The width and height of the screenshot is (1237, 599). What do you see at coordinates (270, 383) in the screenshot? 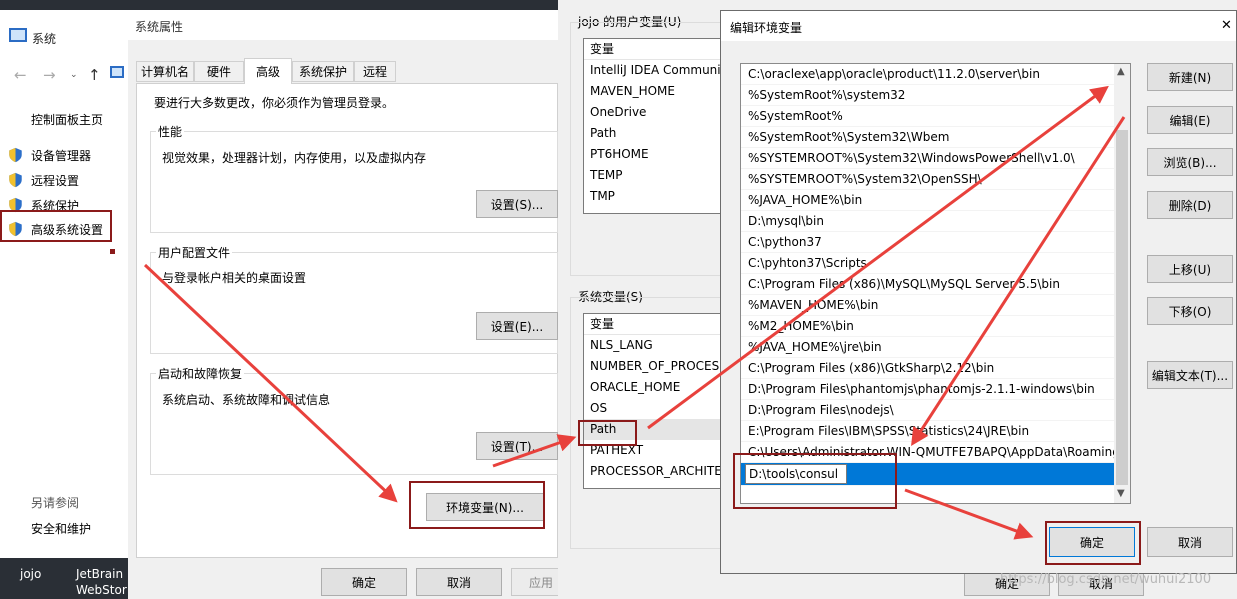
I see `arrow-to-env-button` at bounding box center [270, 383].